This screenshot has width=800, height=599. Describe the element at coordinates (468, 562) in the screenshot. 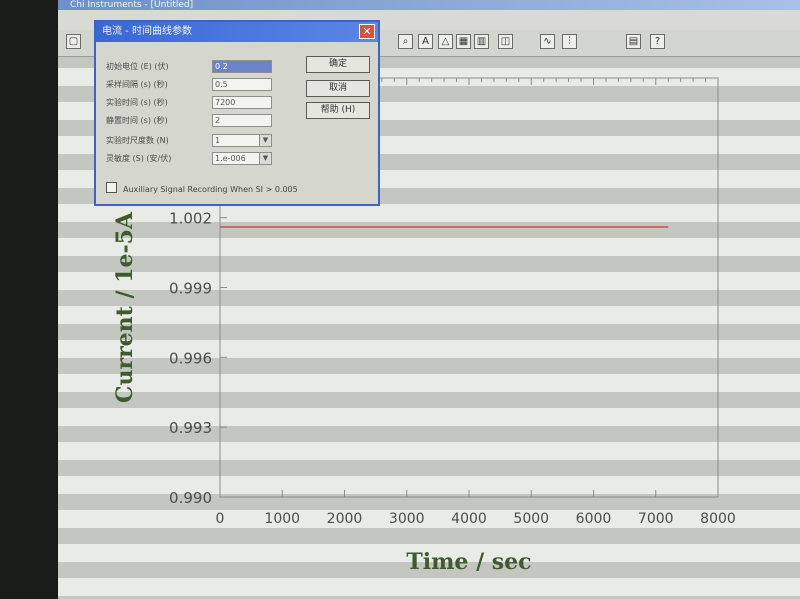

I see `x-axis-label: Time / sec` at that location.